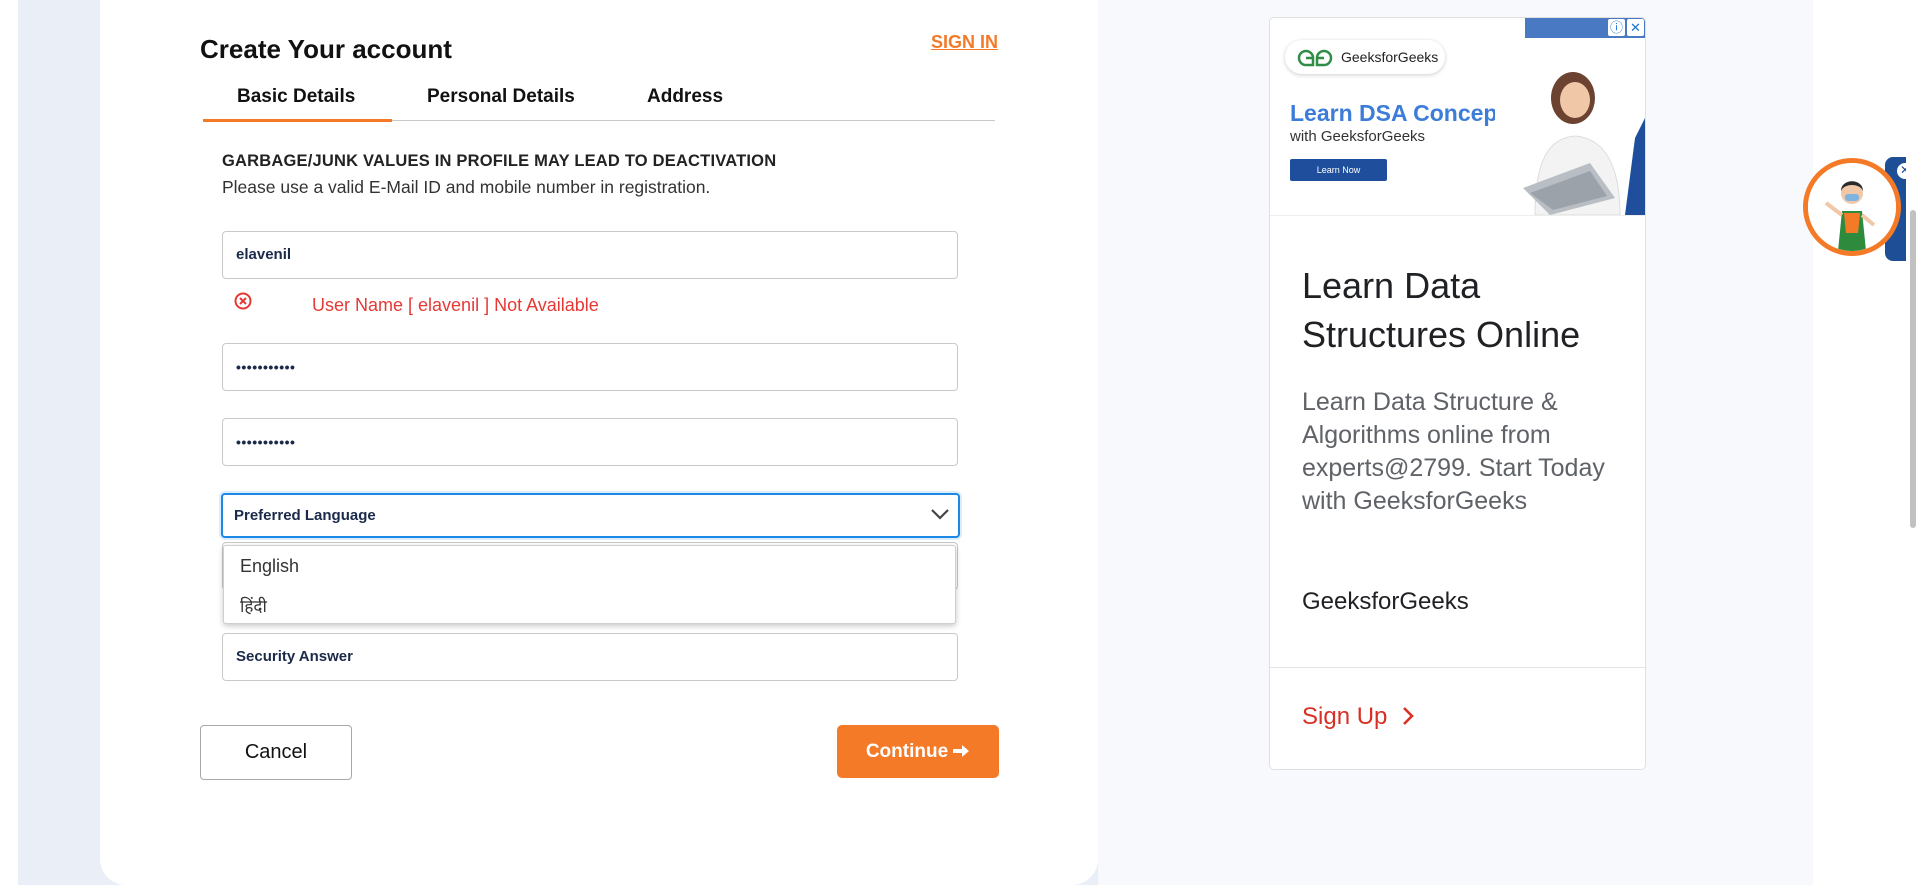  I want to click on ad-divider, so click(1457, 667).